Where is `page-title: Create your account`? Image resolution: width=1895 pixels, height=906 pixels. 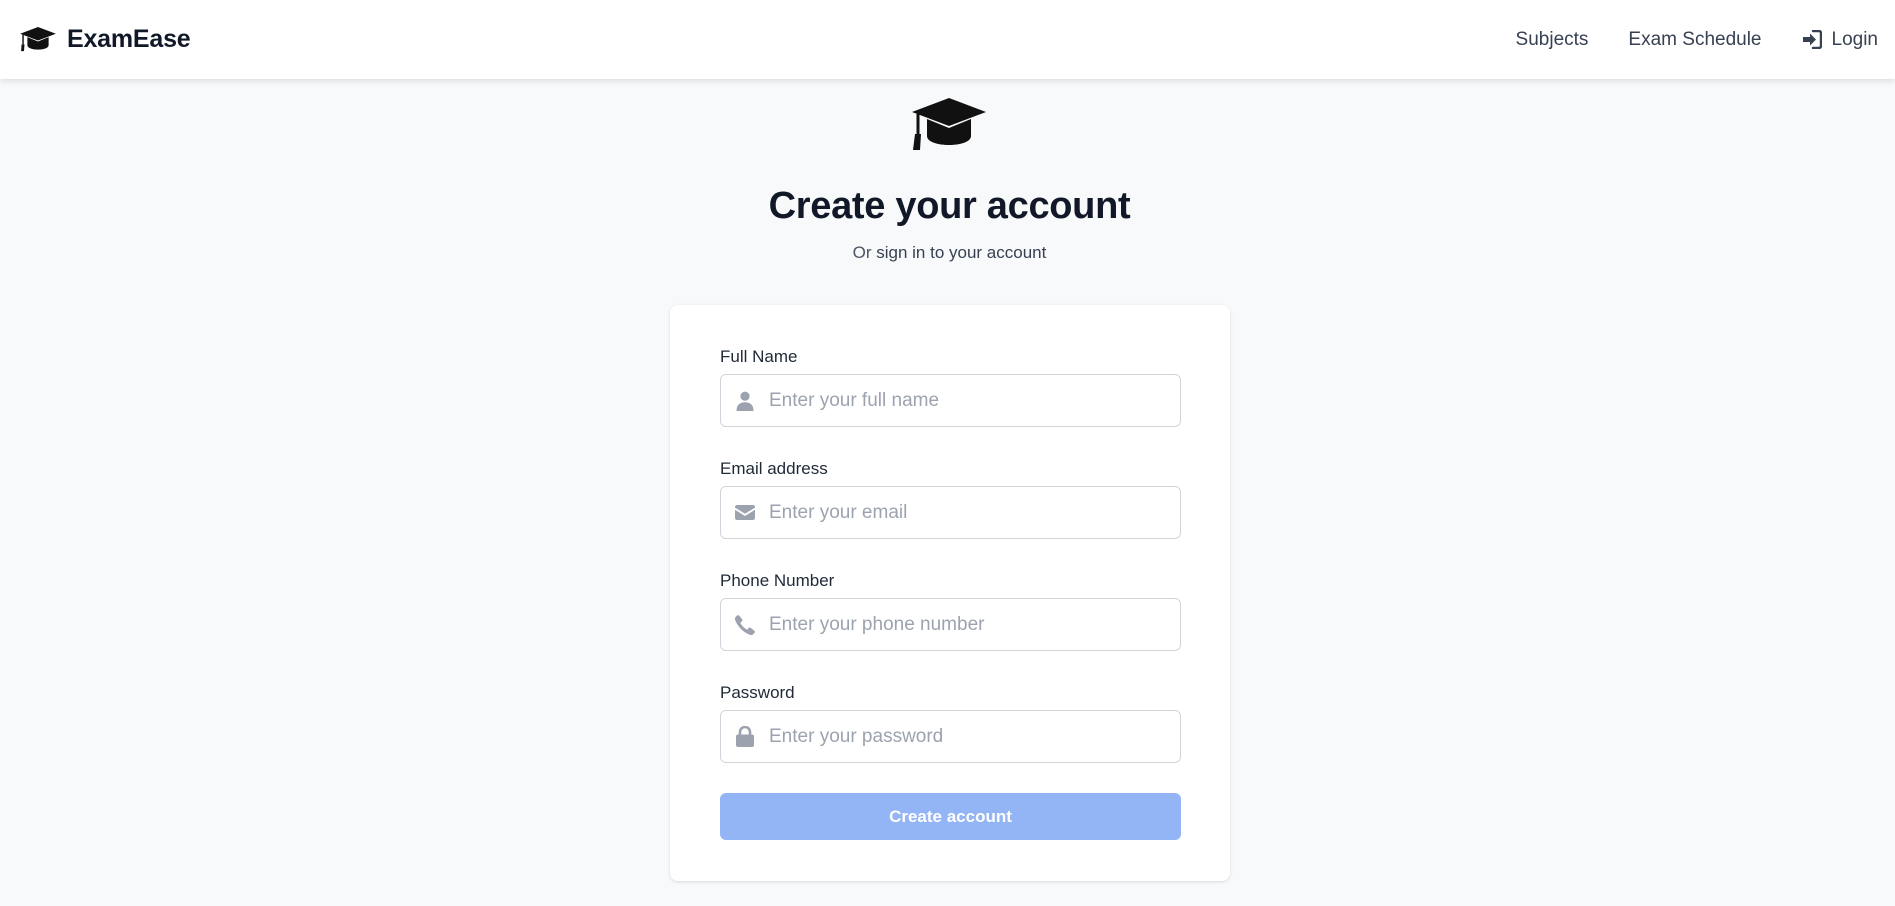 page-title: Create your account is located at coordinates (949, 206).